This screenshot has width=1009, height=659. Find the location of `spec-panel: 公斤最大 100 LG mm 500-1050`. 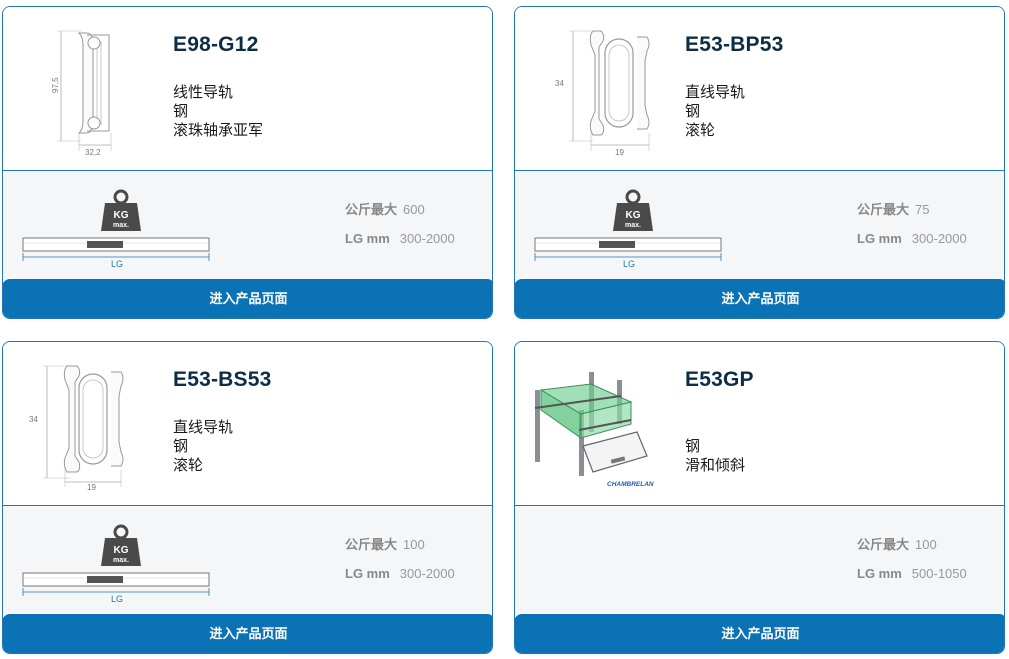

spec-panel: 公斤最大 100 LG mm 500-1050 is located at coordinates (759, 560).